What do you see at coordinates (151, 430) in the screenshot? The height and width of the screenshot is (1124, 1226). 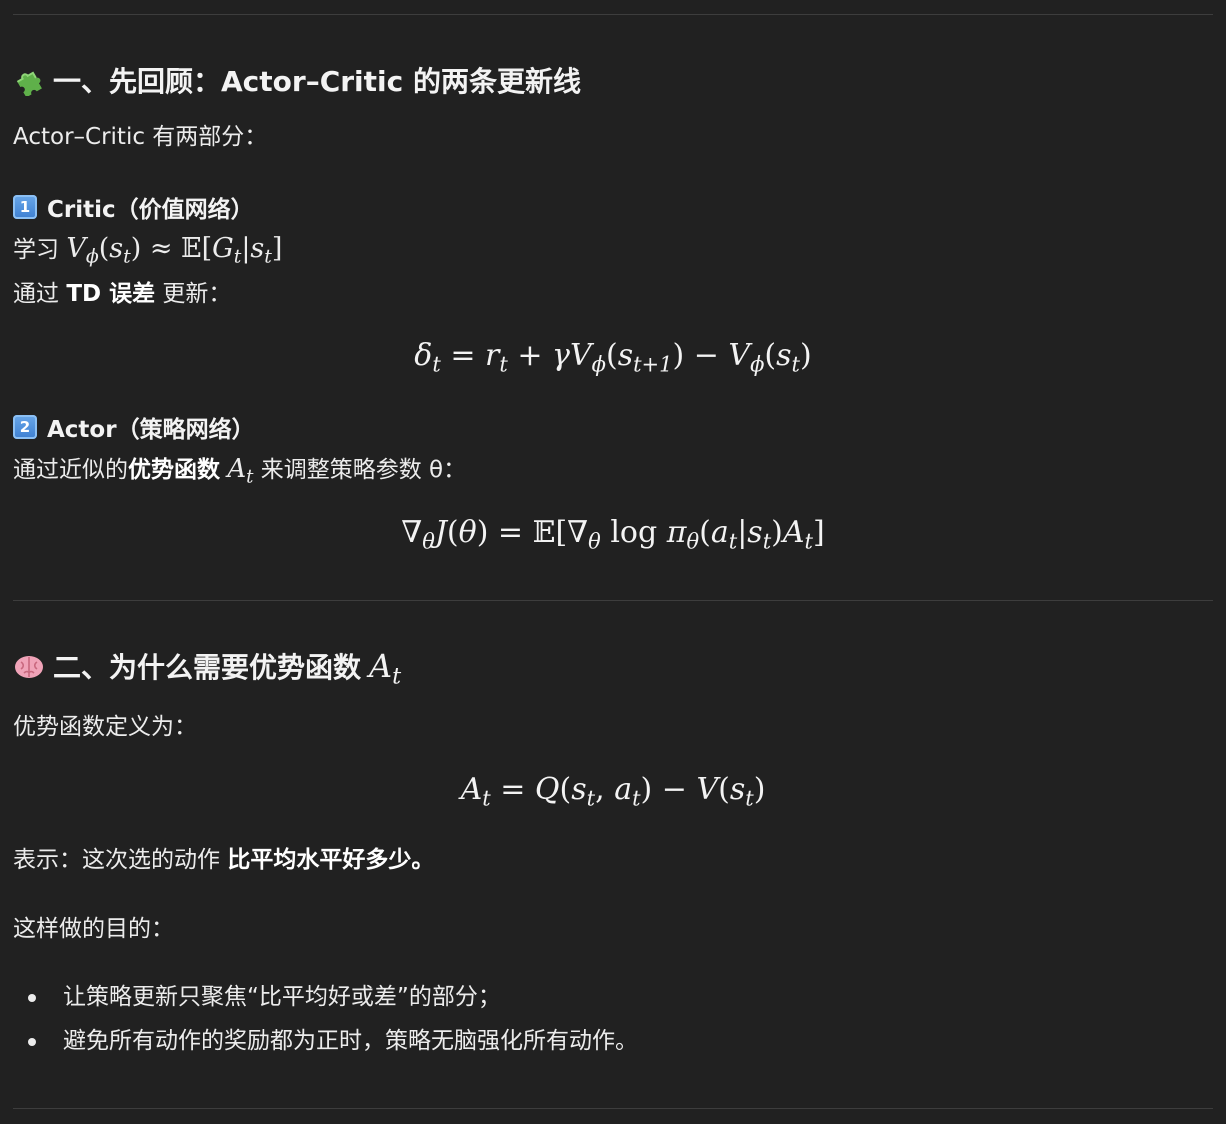 I see `actor-title: Actor（策略网络）` at bounding box center [151, 430].